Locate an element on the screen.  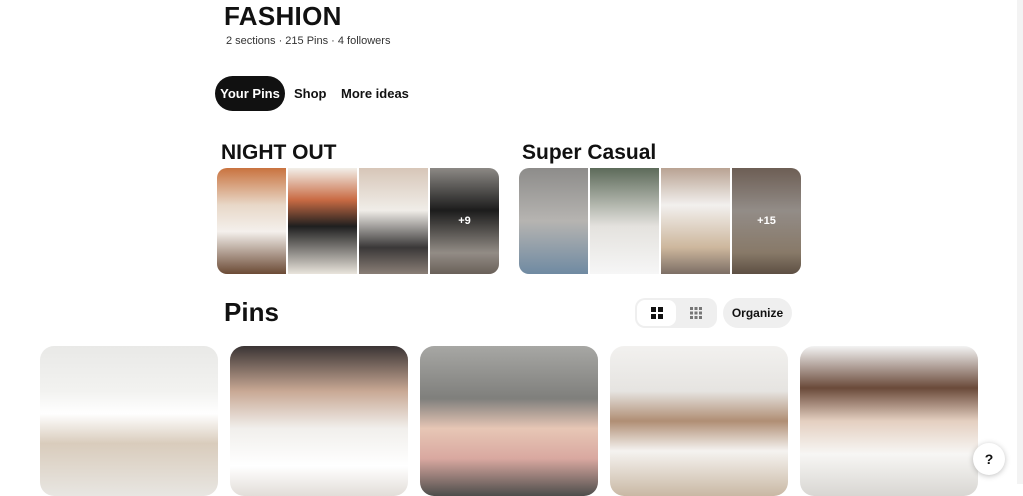
section-image: +15 is located at coordinates (766, 221).